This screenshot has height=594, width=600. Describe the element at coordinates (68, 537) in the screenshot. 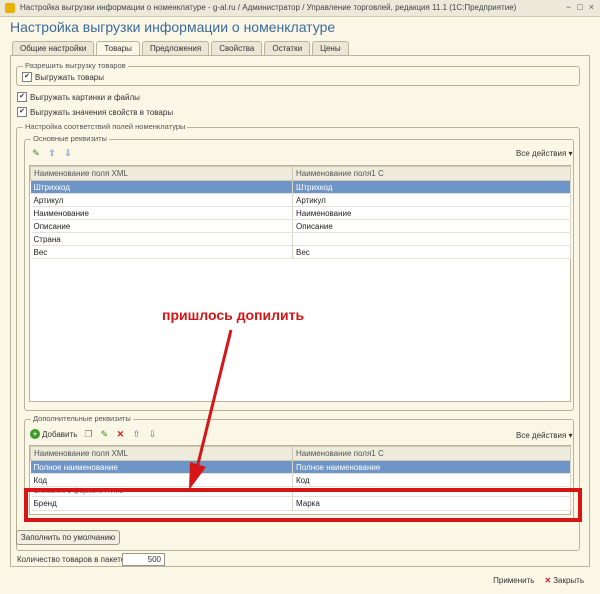

I see `fill-default-button: Заполнить по умолчанию` at that location.